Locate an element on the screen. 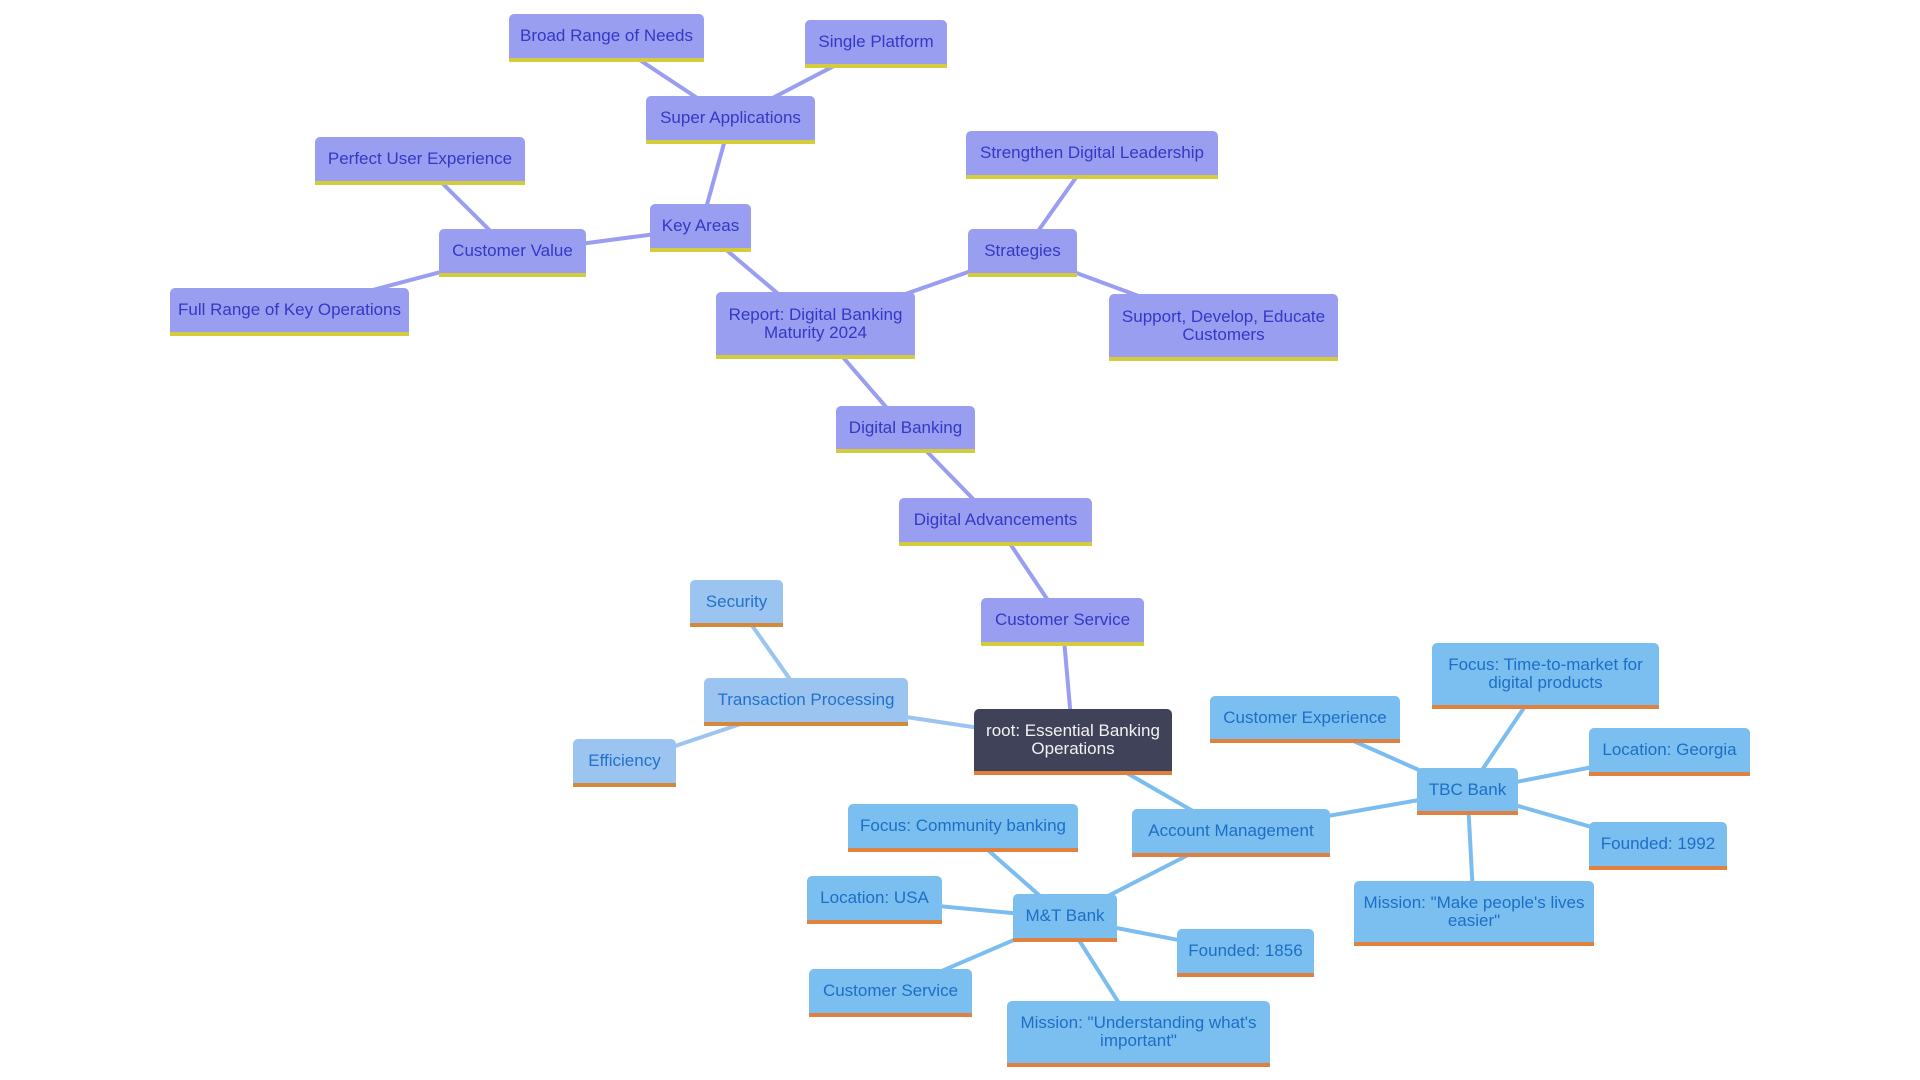 This screenshot has width=1920, height=1080. node-tbc-bank: TBC Bank is located at coordinates (1467, 791).